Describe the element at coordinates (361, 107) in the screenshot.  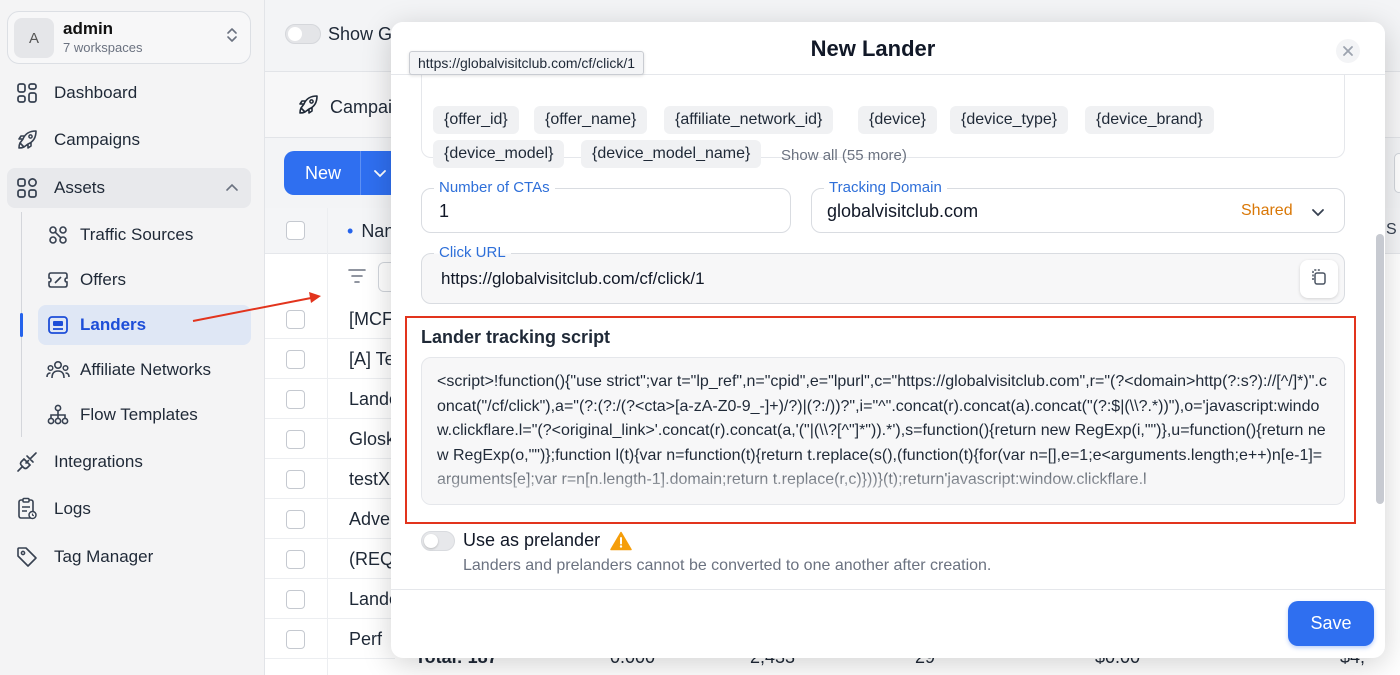
I see `tab-label: Campai` at that location.